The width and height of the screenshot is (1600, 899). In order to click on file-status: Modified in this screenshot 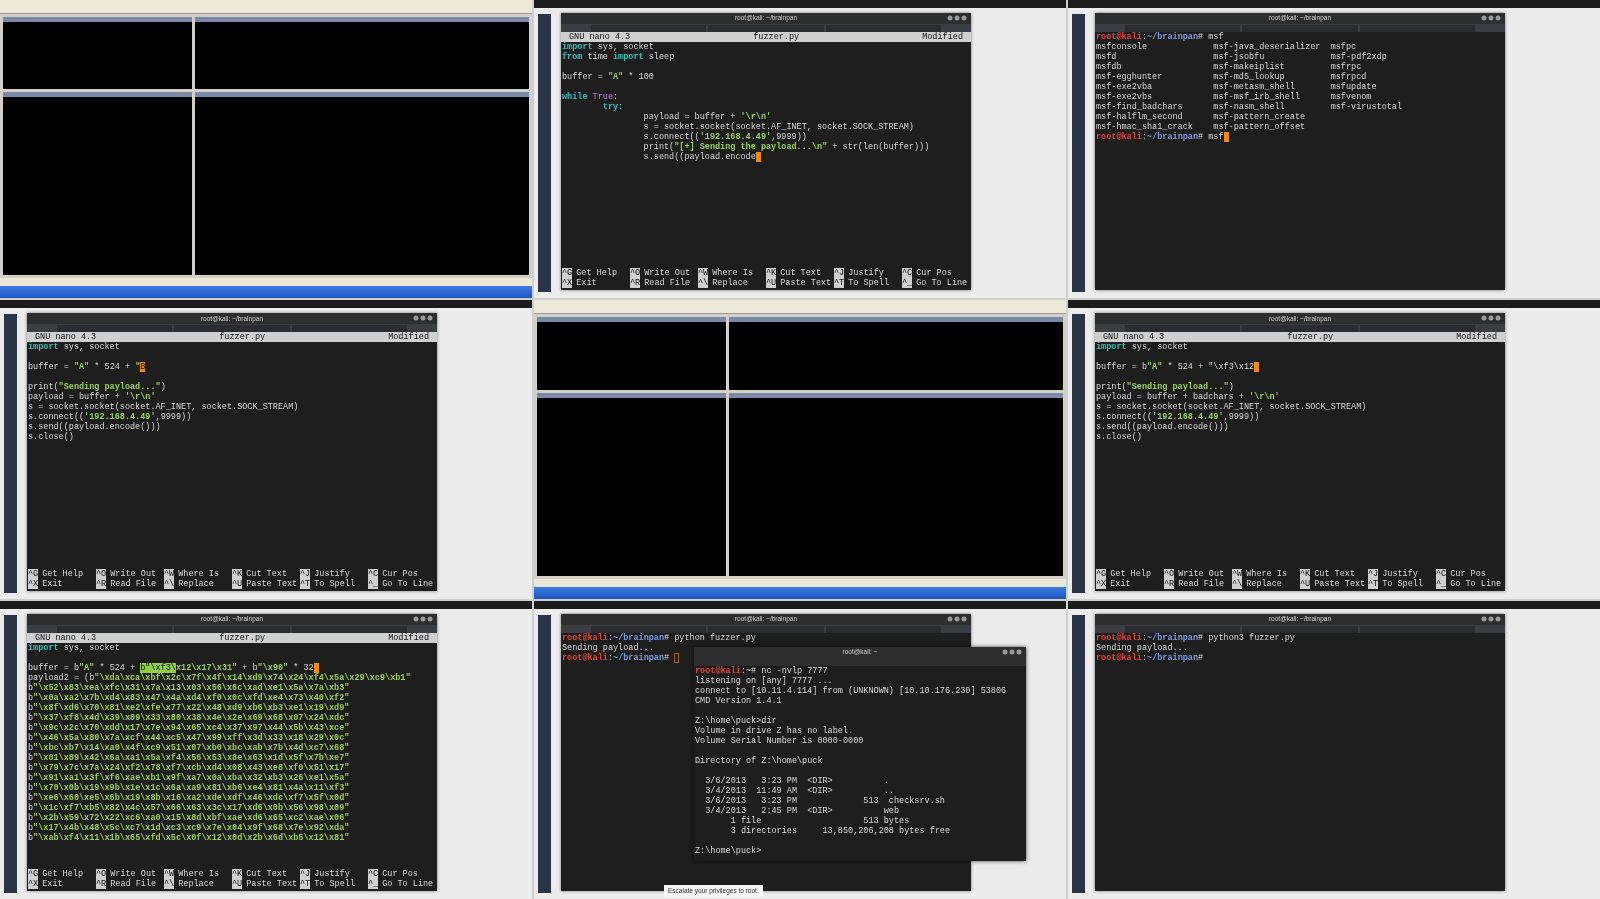, I will do `click(1476, 337)`.